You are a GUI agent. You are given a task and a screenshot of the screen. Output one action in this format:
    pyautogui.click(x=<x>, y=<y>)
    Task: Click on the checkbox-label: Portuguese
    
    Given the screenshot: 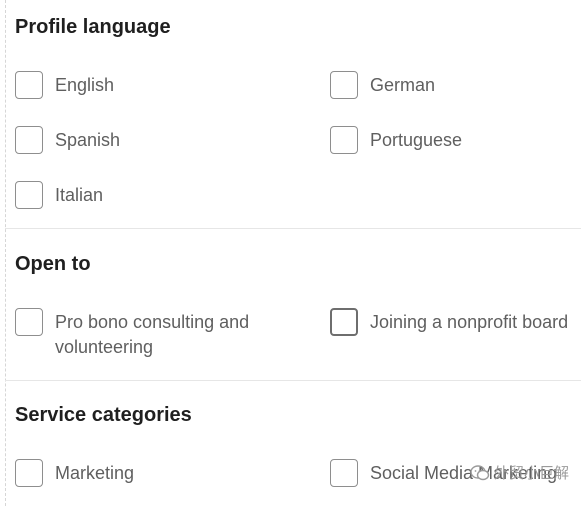 What is the action you would take?
    pyautogui.click(x=416, y=140)
    